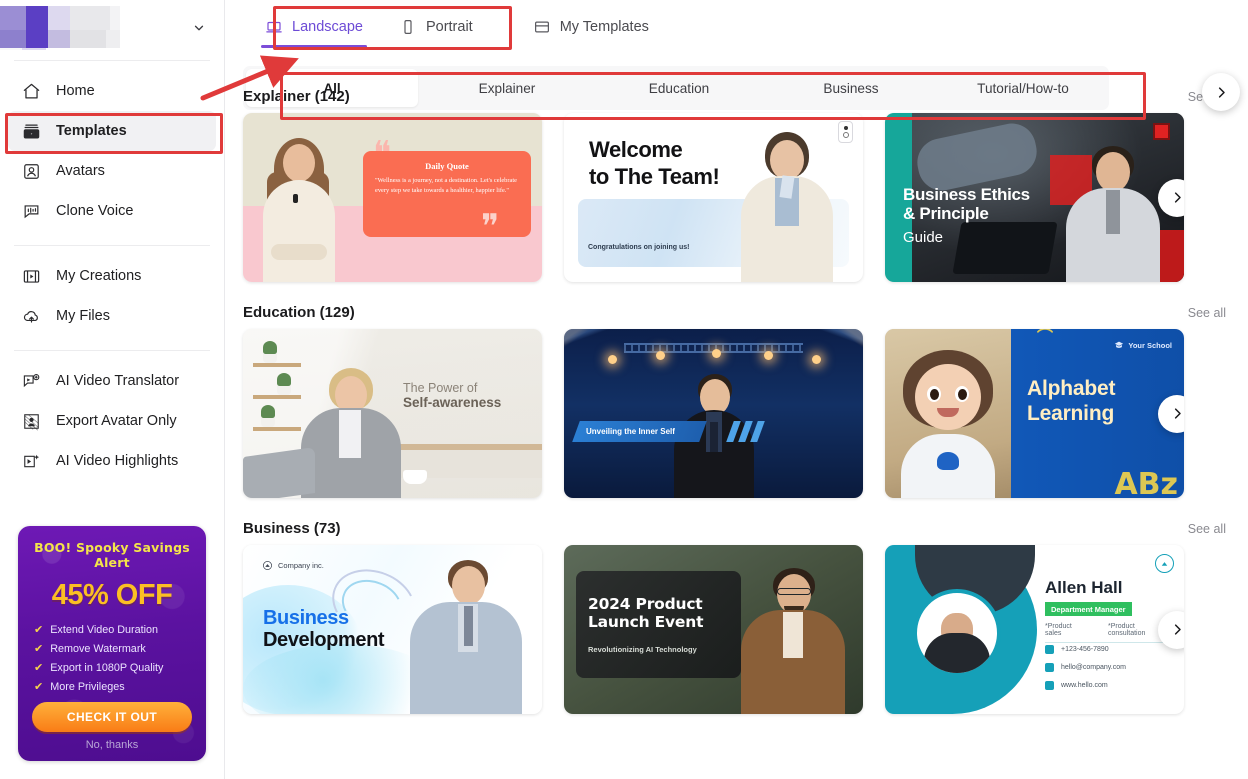 Image resolution: width=1248 pixels, height=779 pixels. What do you see at coordinates (112, 717) in the screenshot?
I see `promo-cta-button: CHECK IT OUT` at bounding box center [112, 717].